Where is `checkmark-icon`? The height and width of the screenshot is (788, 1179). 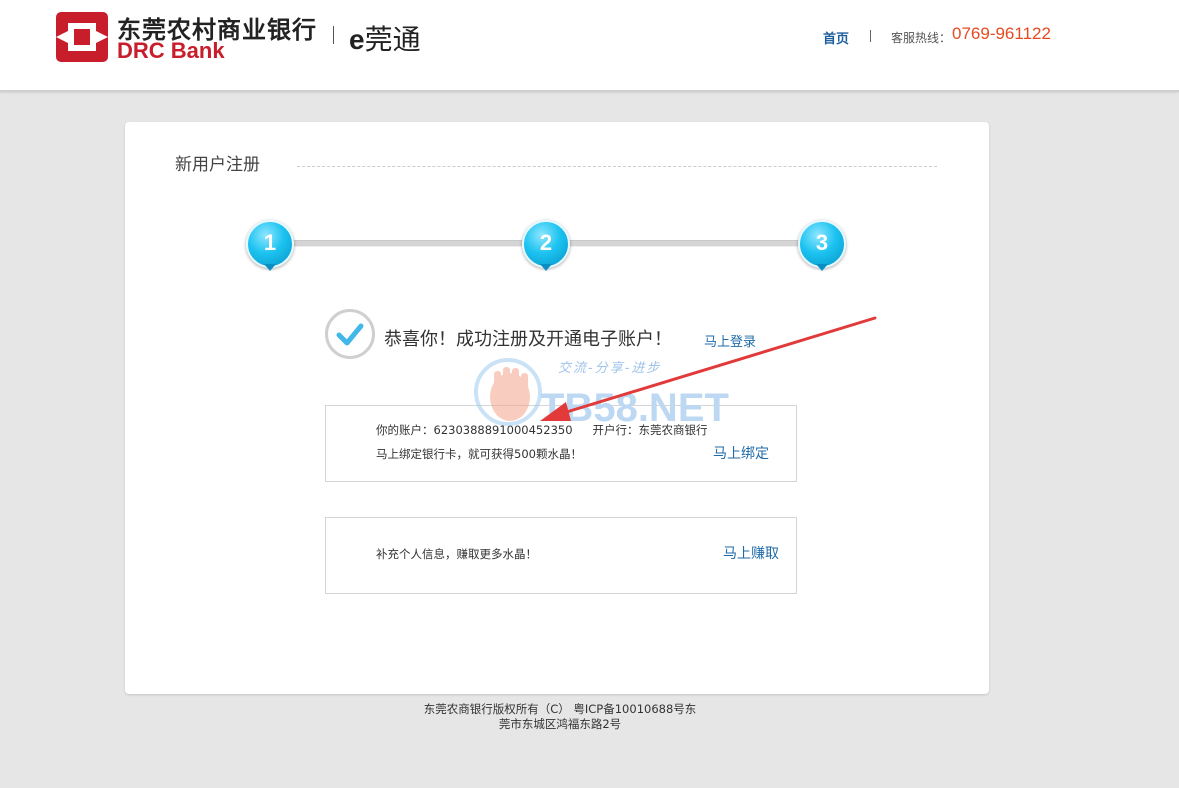 checkmark-icon is located at coordinates (350, 334).